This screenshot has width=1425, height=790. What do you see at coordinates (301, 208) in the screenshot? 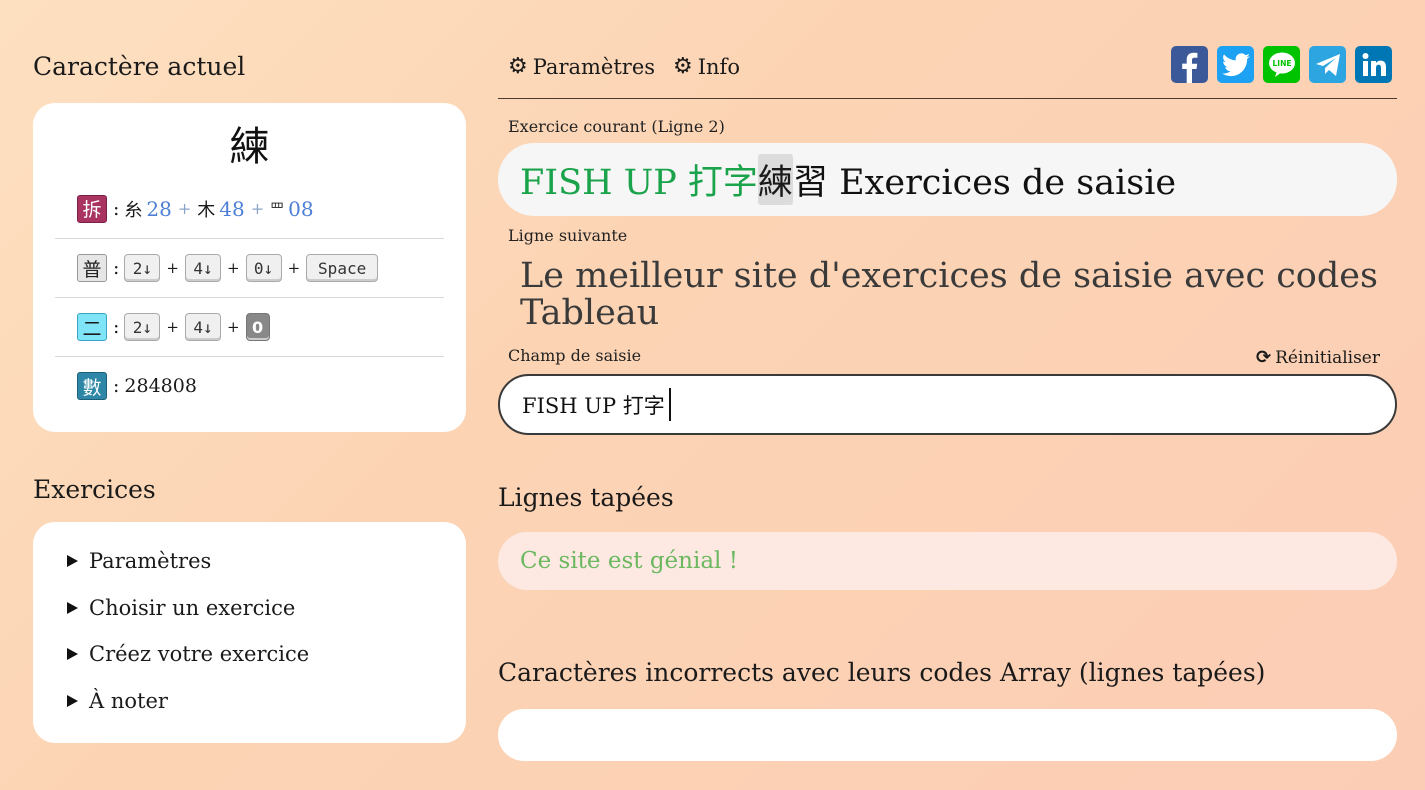
I see `radical-code-3: 08` at bounding box center [301, 208].